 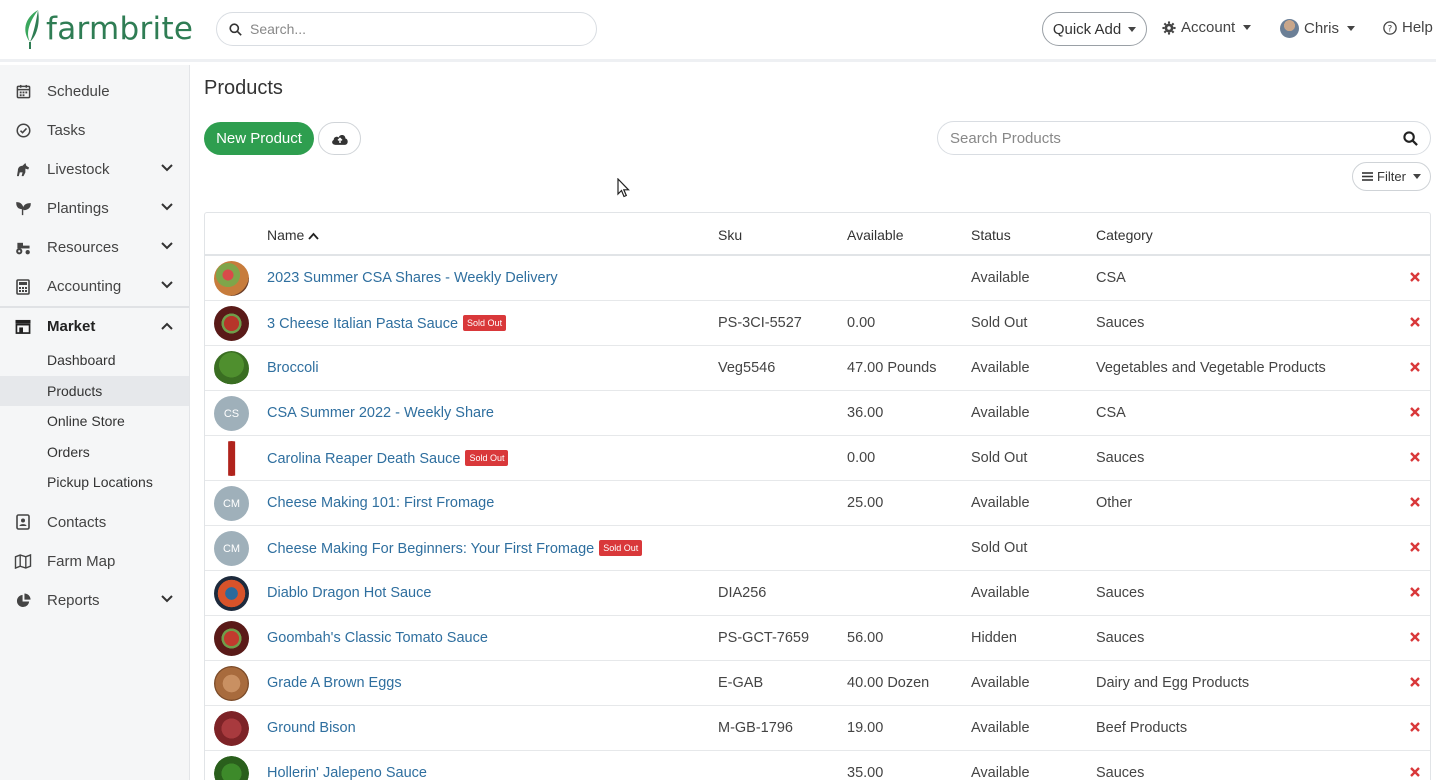 I want to click on product-search-input, so click(x=1170, y=138).